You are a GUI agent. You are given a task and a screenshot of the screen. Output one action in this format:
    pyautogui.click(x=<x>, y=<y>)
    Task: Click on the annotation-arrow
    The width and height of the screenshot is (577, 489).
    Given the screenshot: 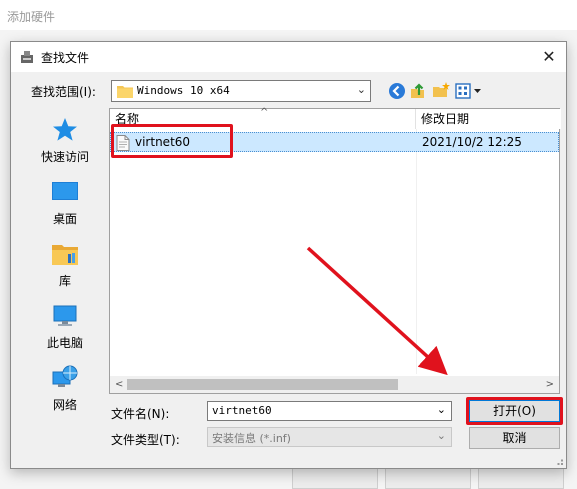 What is the action you would take?
    pyautogui.click(x=377, y=311)
    